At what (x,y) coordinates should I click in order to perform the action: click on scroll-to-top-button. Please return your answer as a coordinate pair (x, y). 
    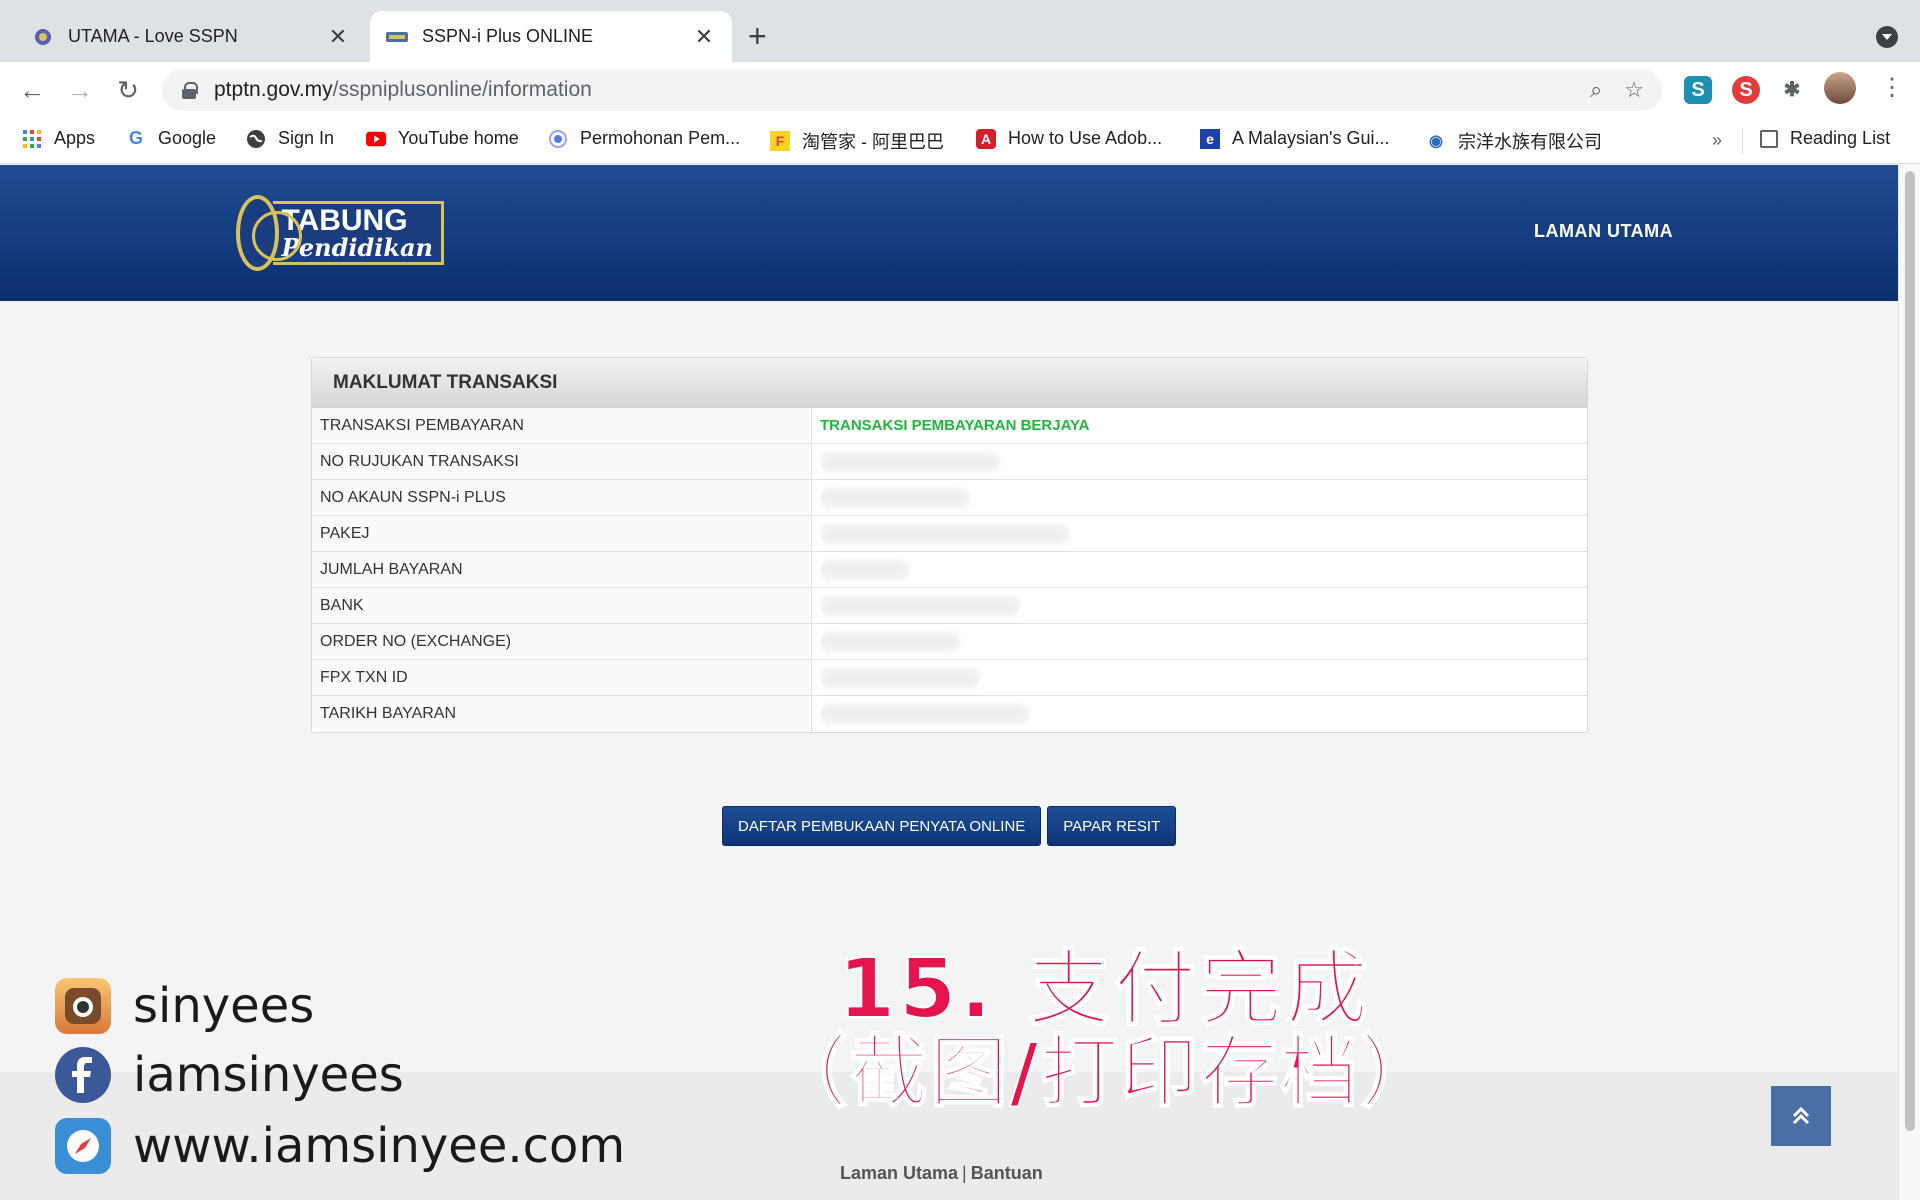
    Looking at the image, I should click on (1801, 1116).